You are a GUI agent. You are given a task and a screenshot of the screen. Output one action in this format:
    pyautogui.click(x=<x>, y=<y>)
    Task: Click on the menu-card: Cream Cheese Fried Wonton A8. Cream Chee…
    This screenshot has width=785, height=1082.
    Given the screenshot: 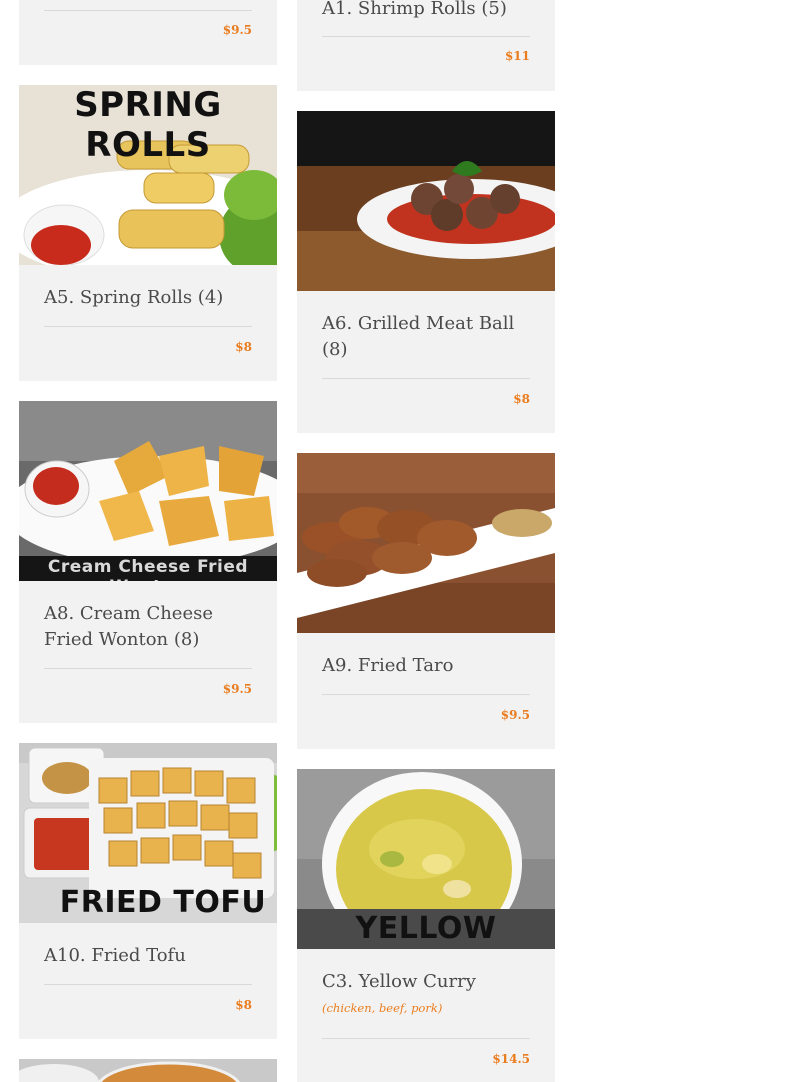 What is the action you would take?
    pyautogui.click(x=148, y=562)
    